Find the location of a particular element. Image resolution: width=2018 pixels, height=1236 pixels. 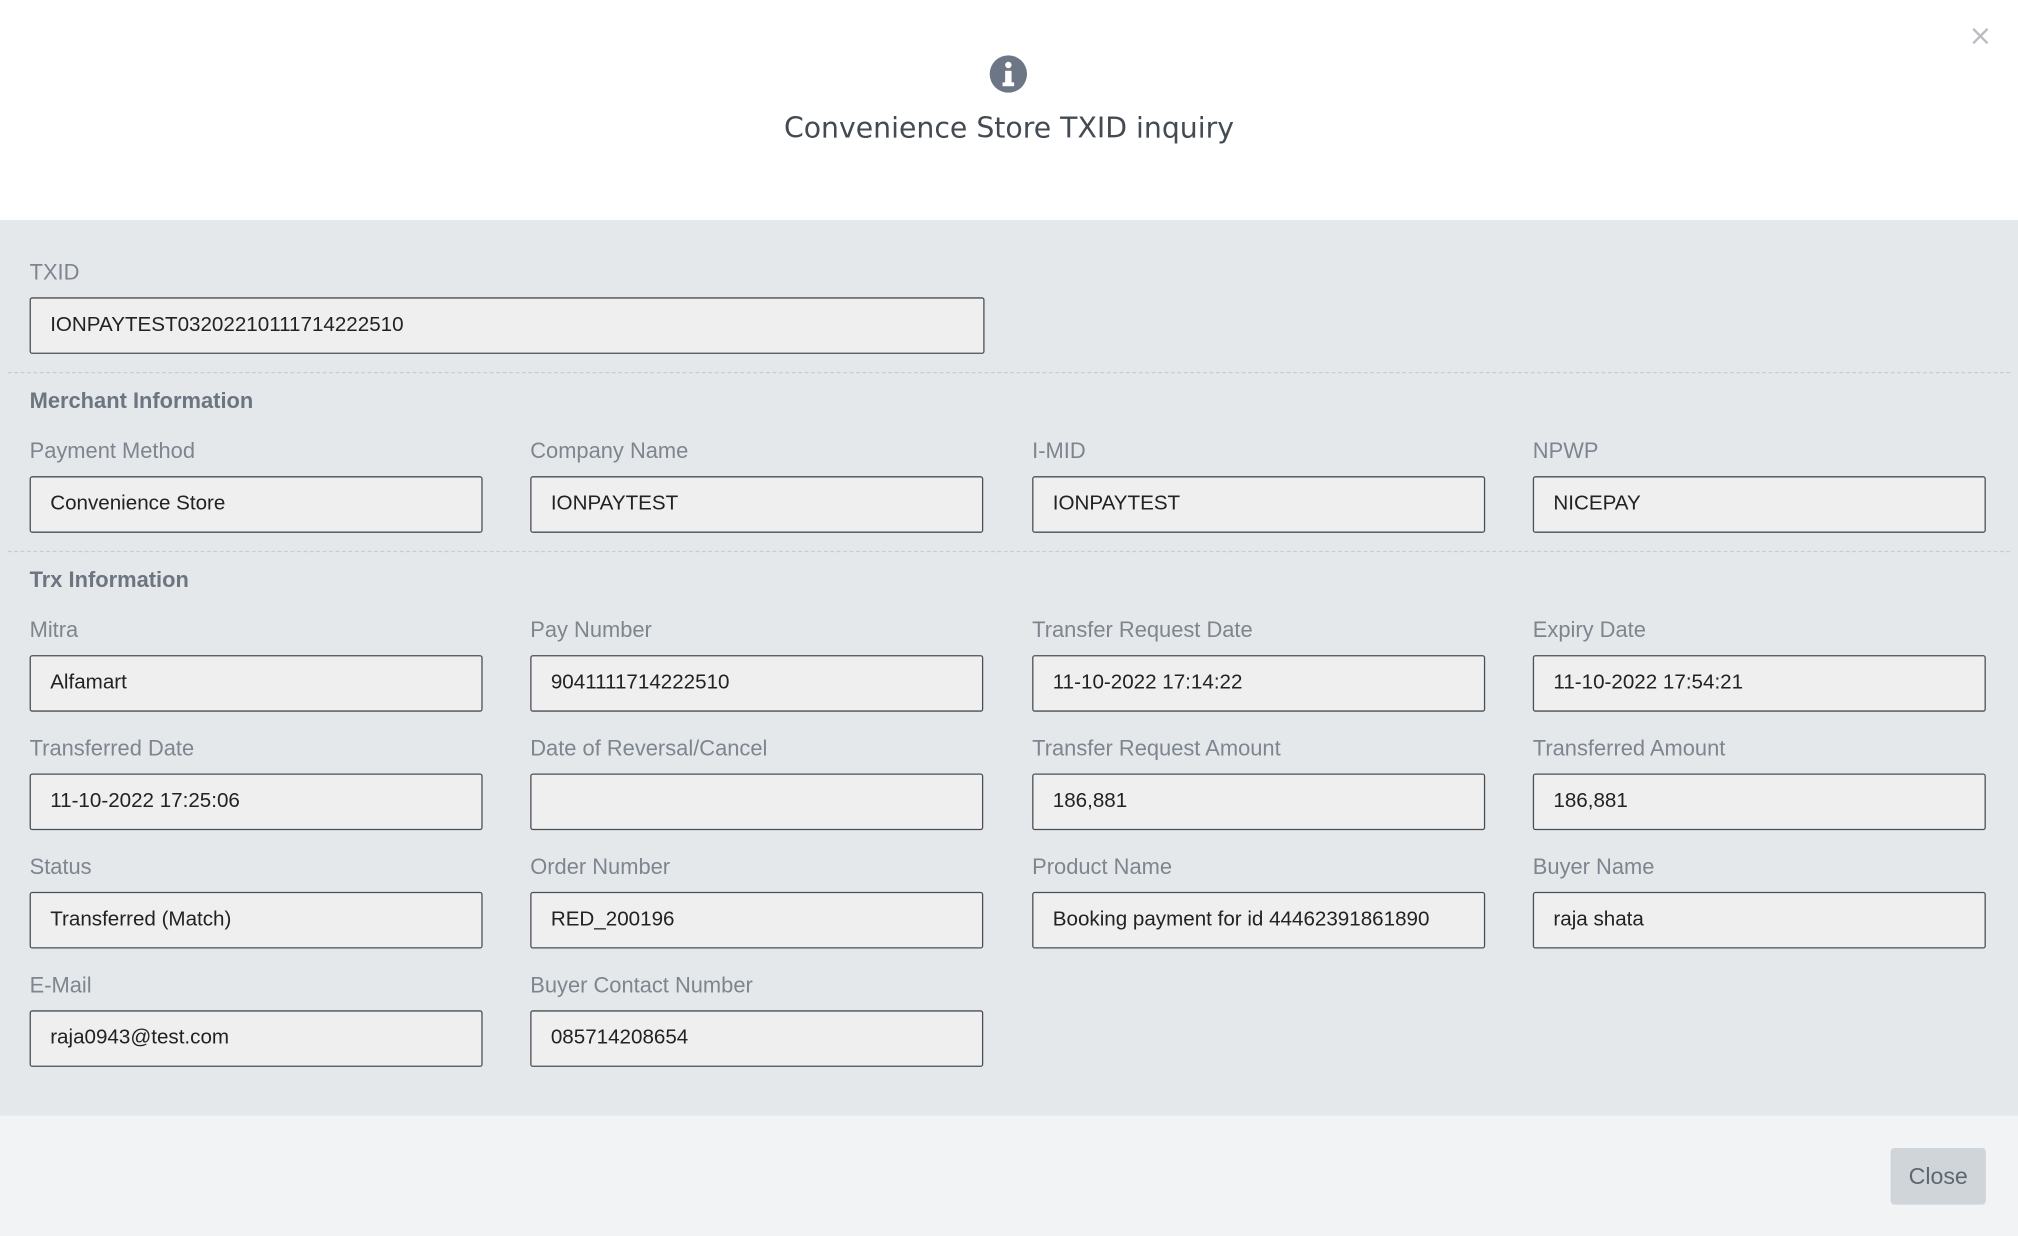

pay-number-field: 9041111714222510 is located at coordinates (757, 683).